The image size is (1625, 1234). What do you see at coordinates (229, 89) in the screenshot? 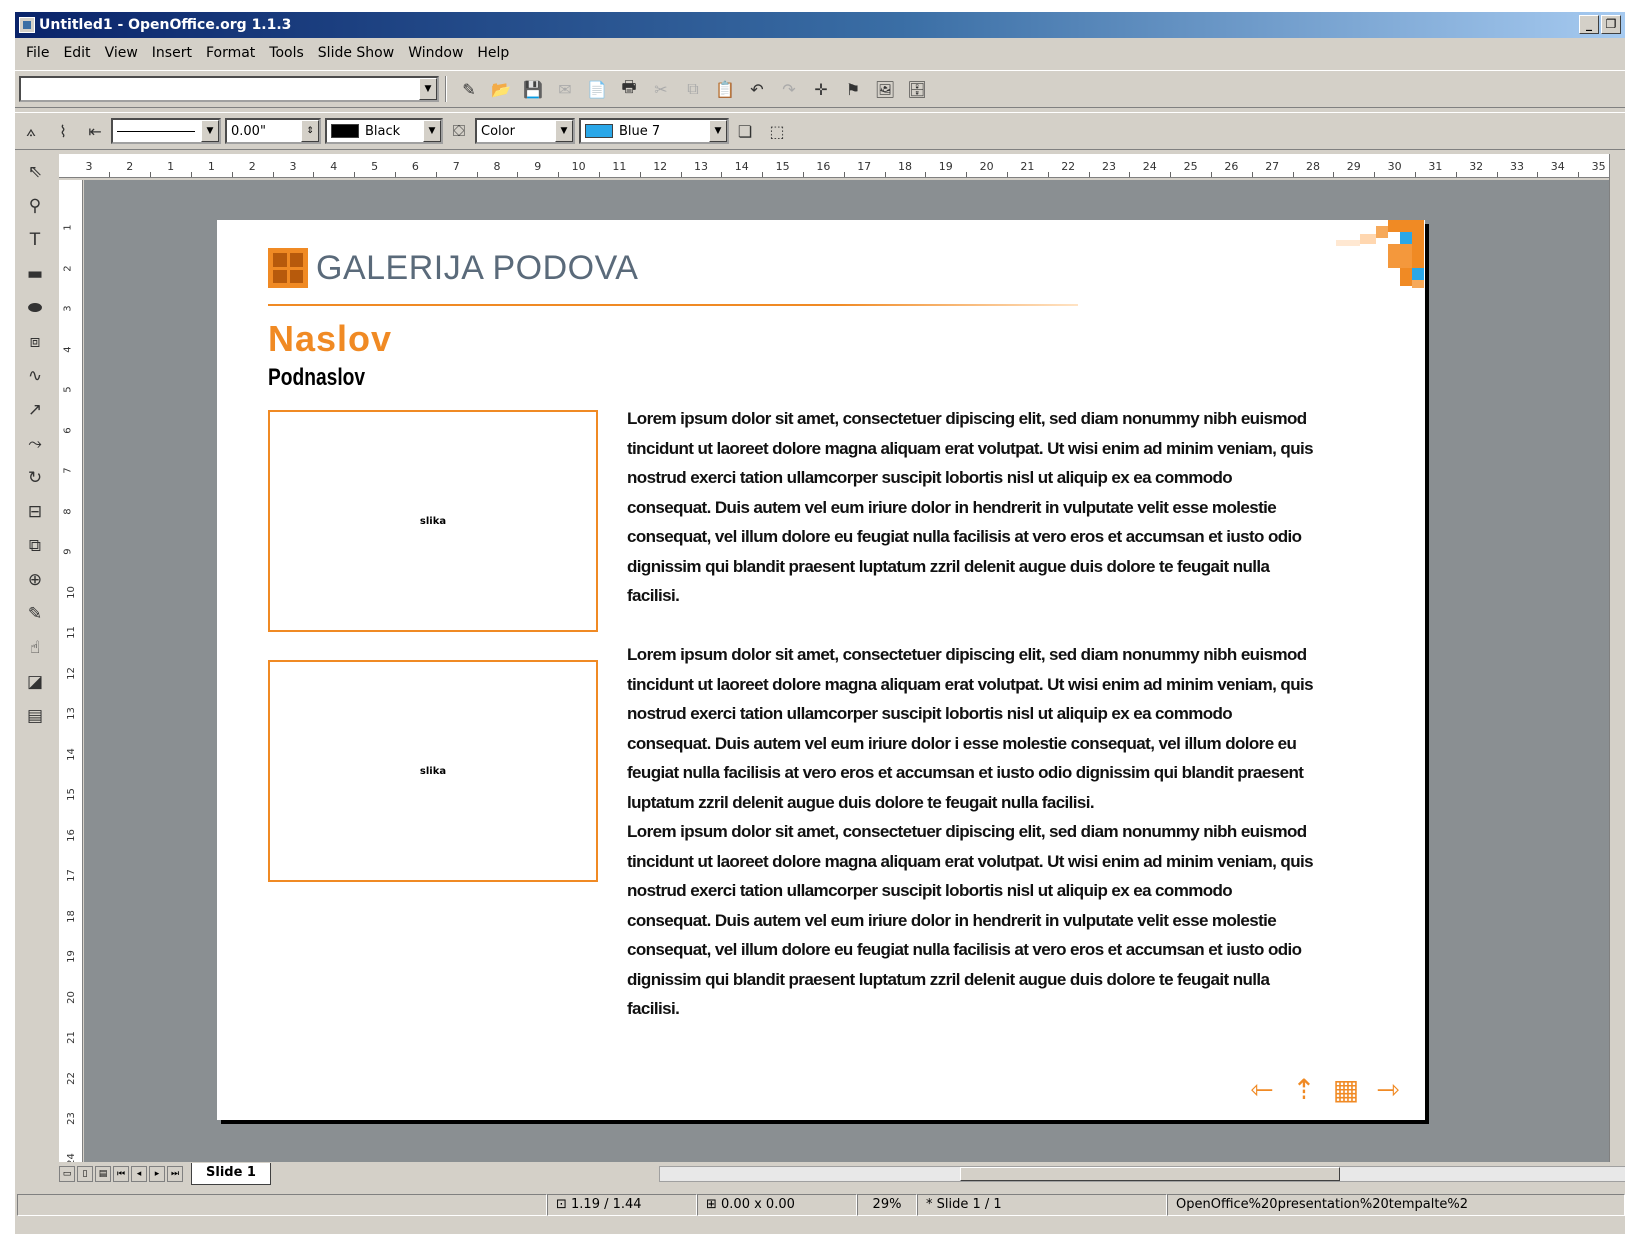
I see `url-combo: ▼` at bounding box center [229, 89].